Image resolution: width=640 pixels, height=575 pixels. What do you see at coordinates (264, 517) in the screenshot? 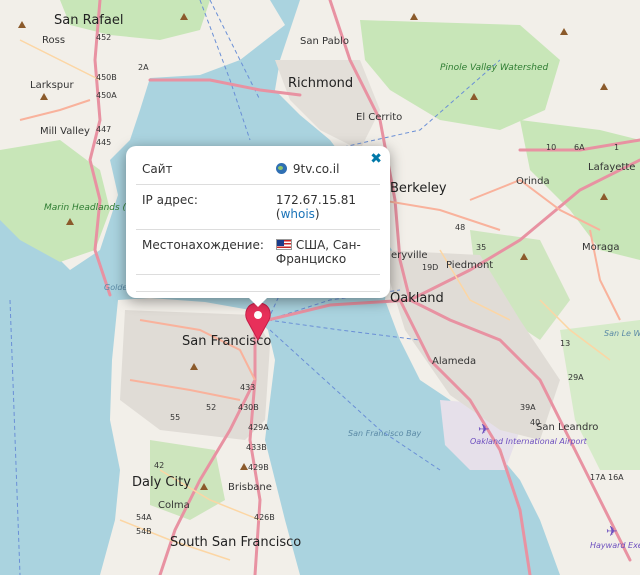
I see `shield-426b: 426B` at bounding box center [264, 517].